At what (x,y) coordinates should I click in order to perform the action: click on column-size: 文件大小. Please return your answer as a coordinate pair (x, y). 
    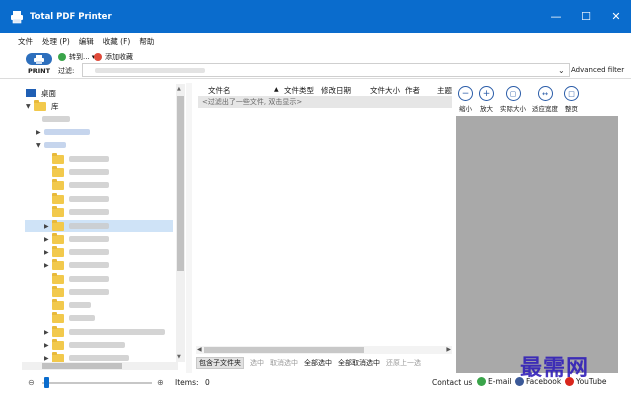
    Looking at the image, I should click on (385, 90).